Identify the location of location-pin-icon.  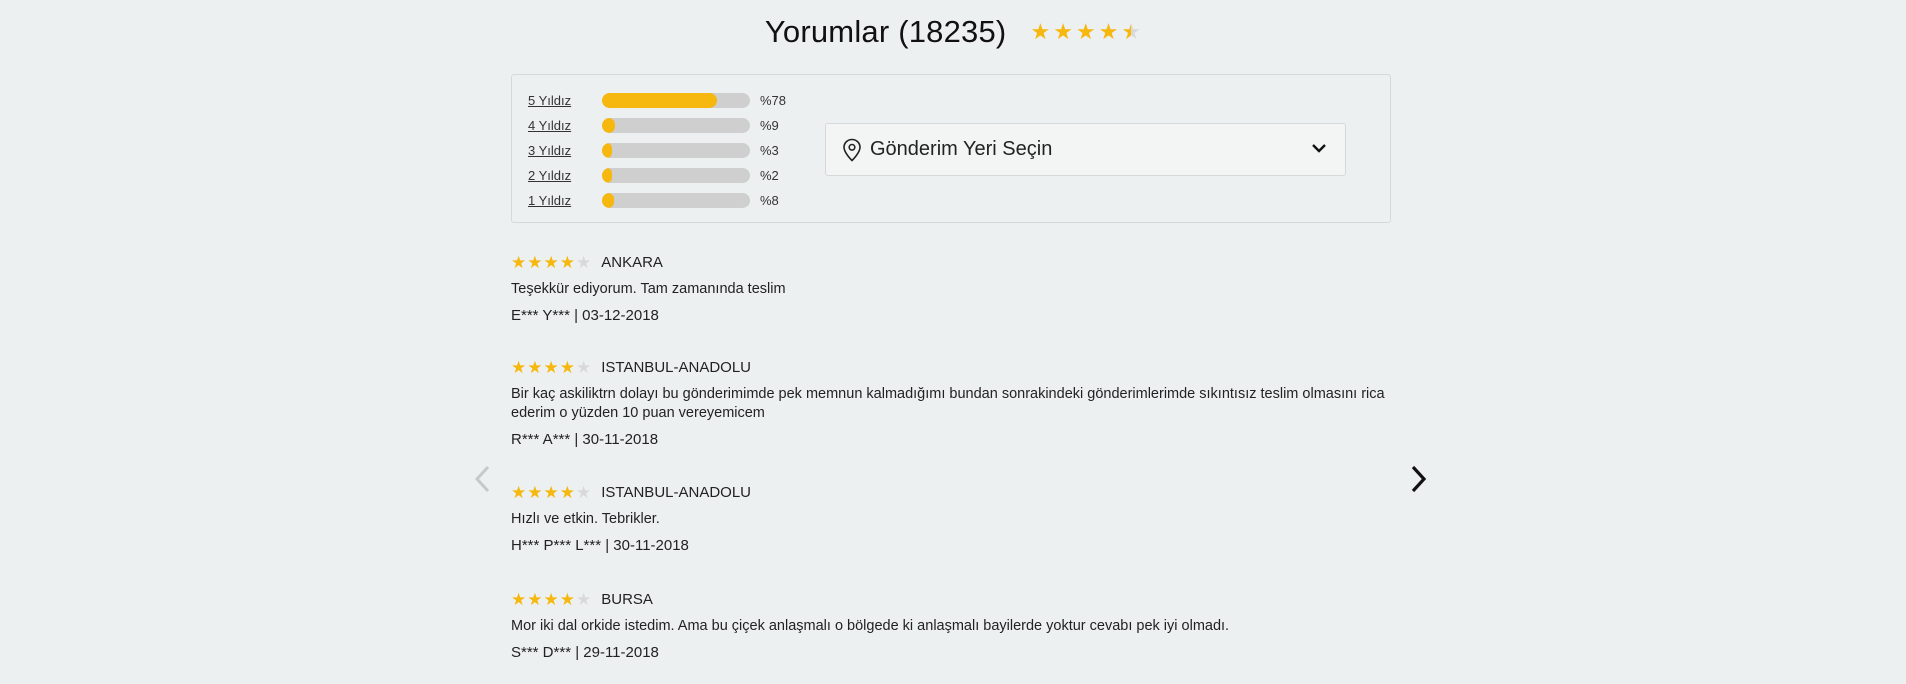
(852, 150).